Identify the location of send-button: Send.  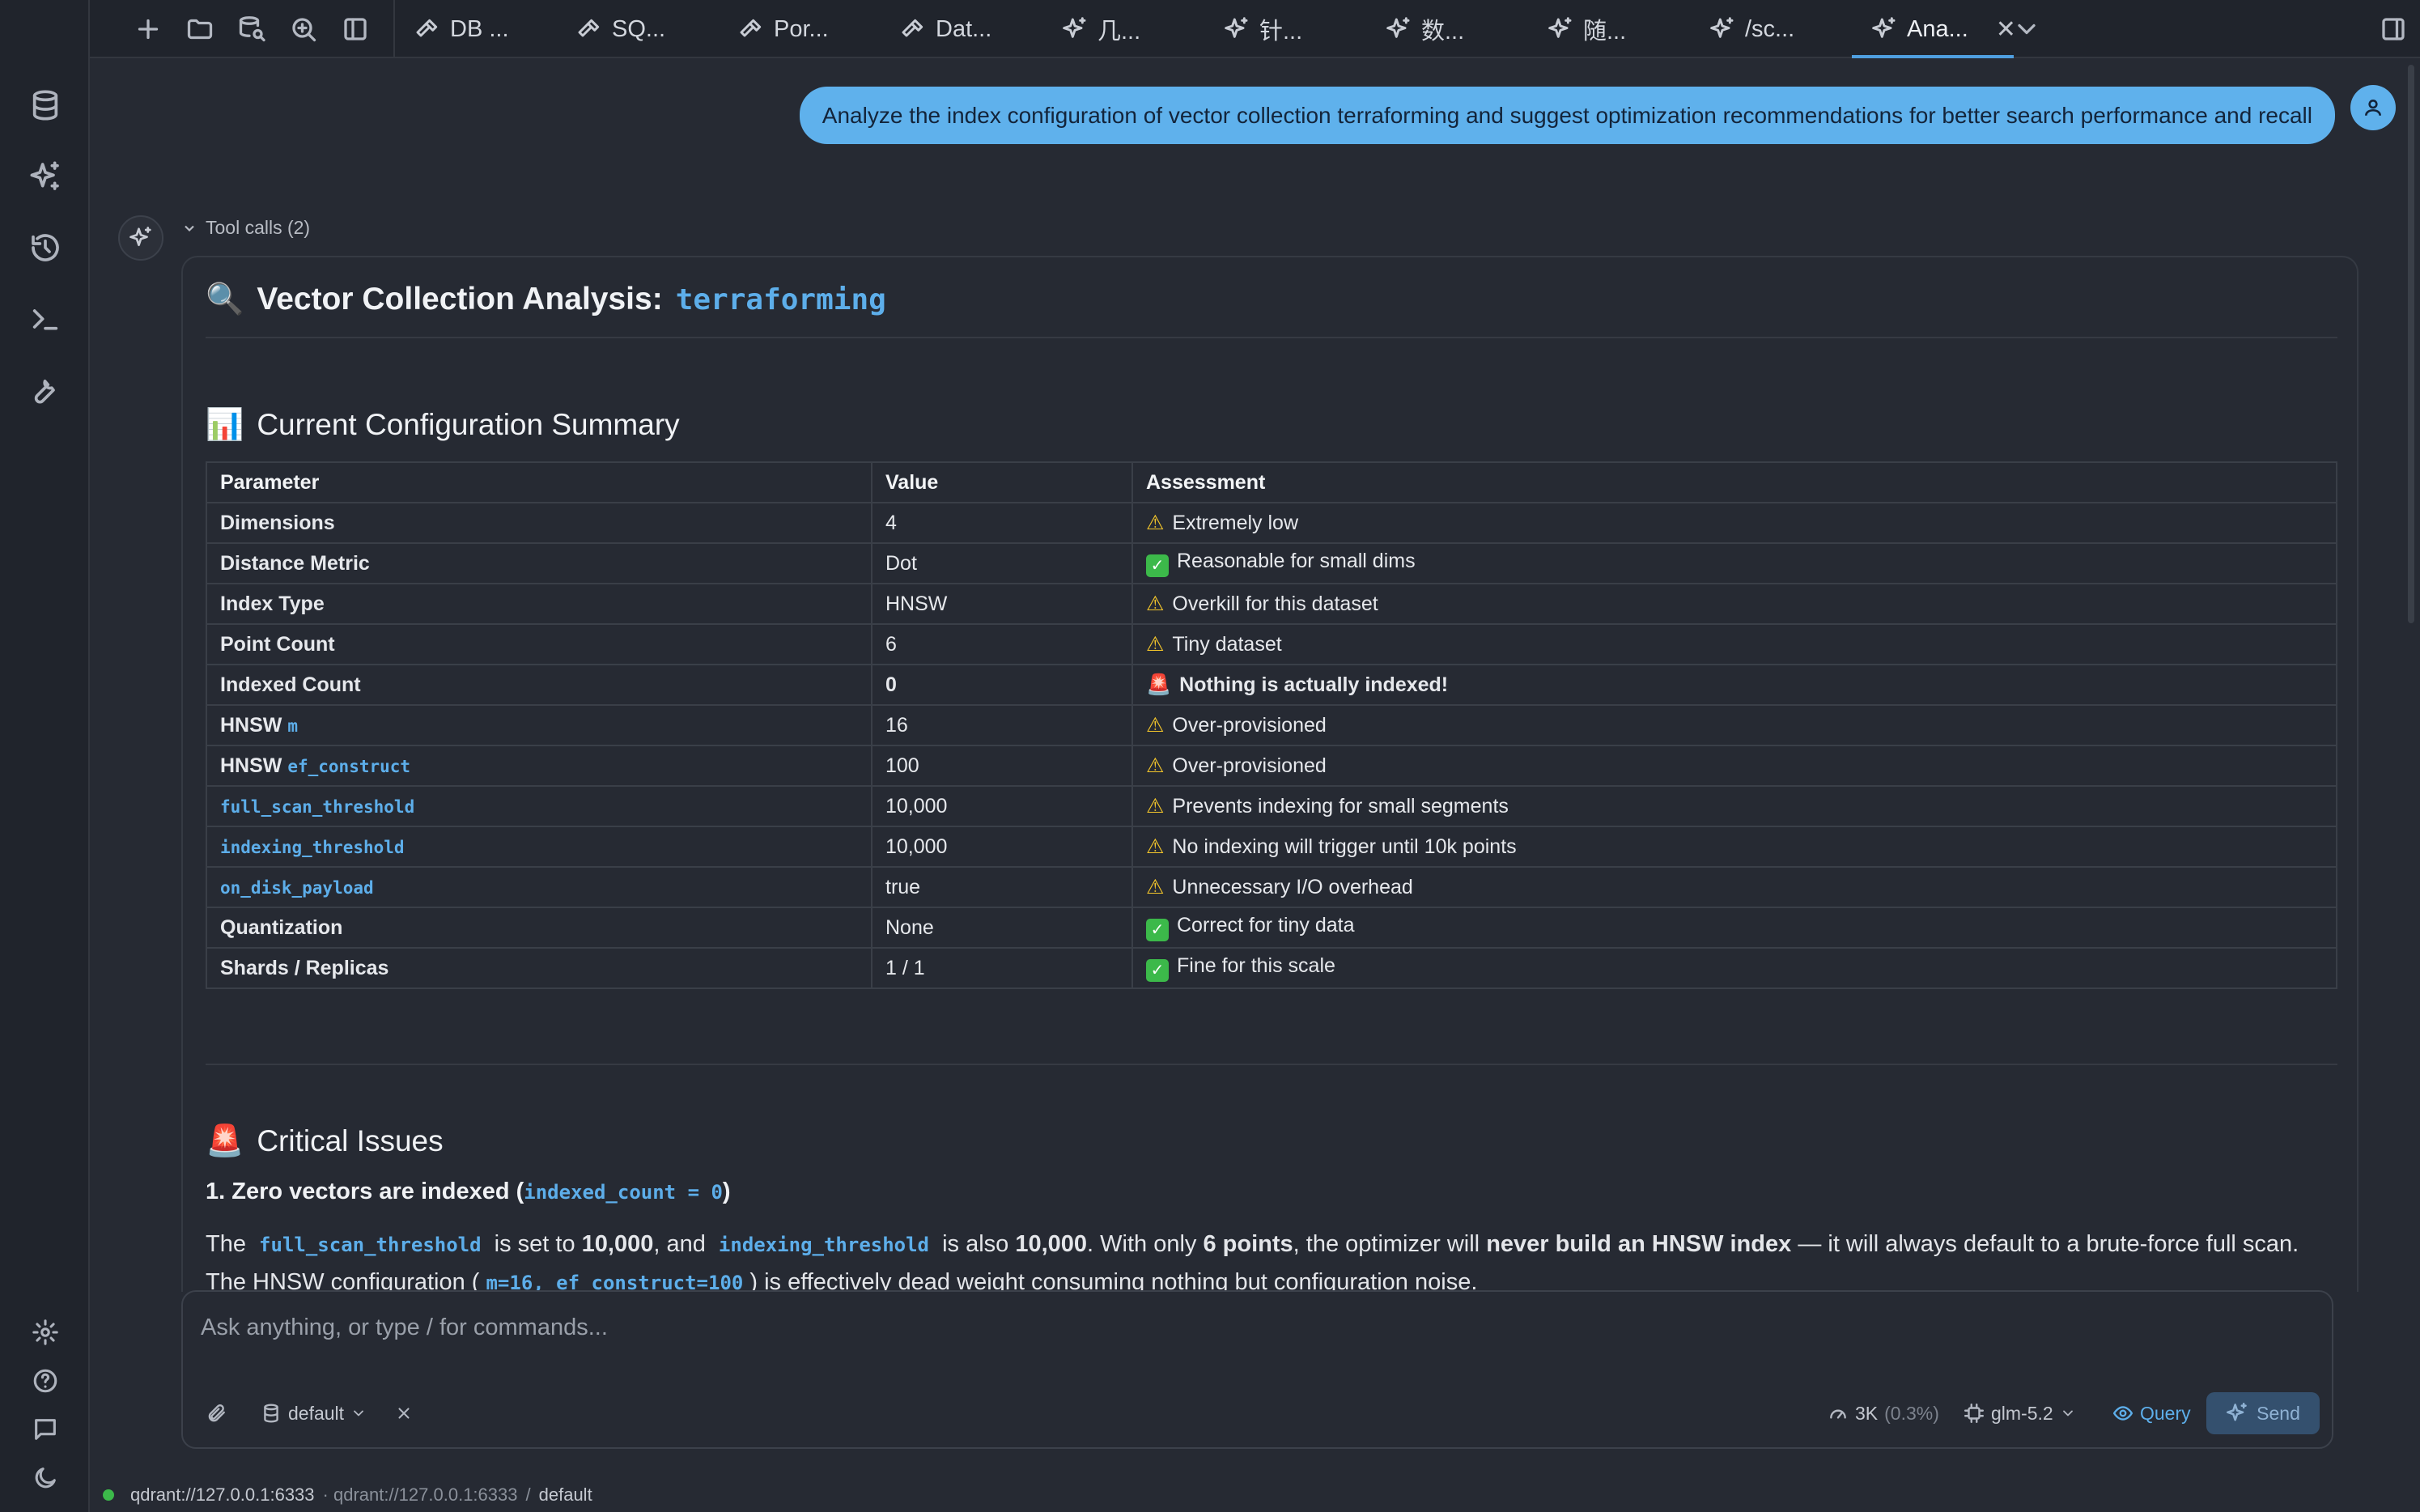
(2263, 1413).